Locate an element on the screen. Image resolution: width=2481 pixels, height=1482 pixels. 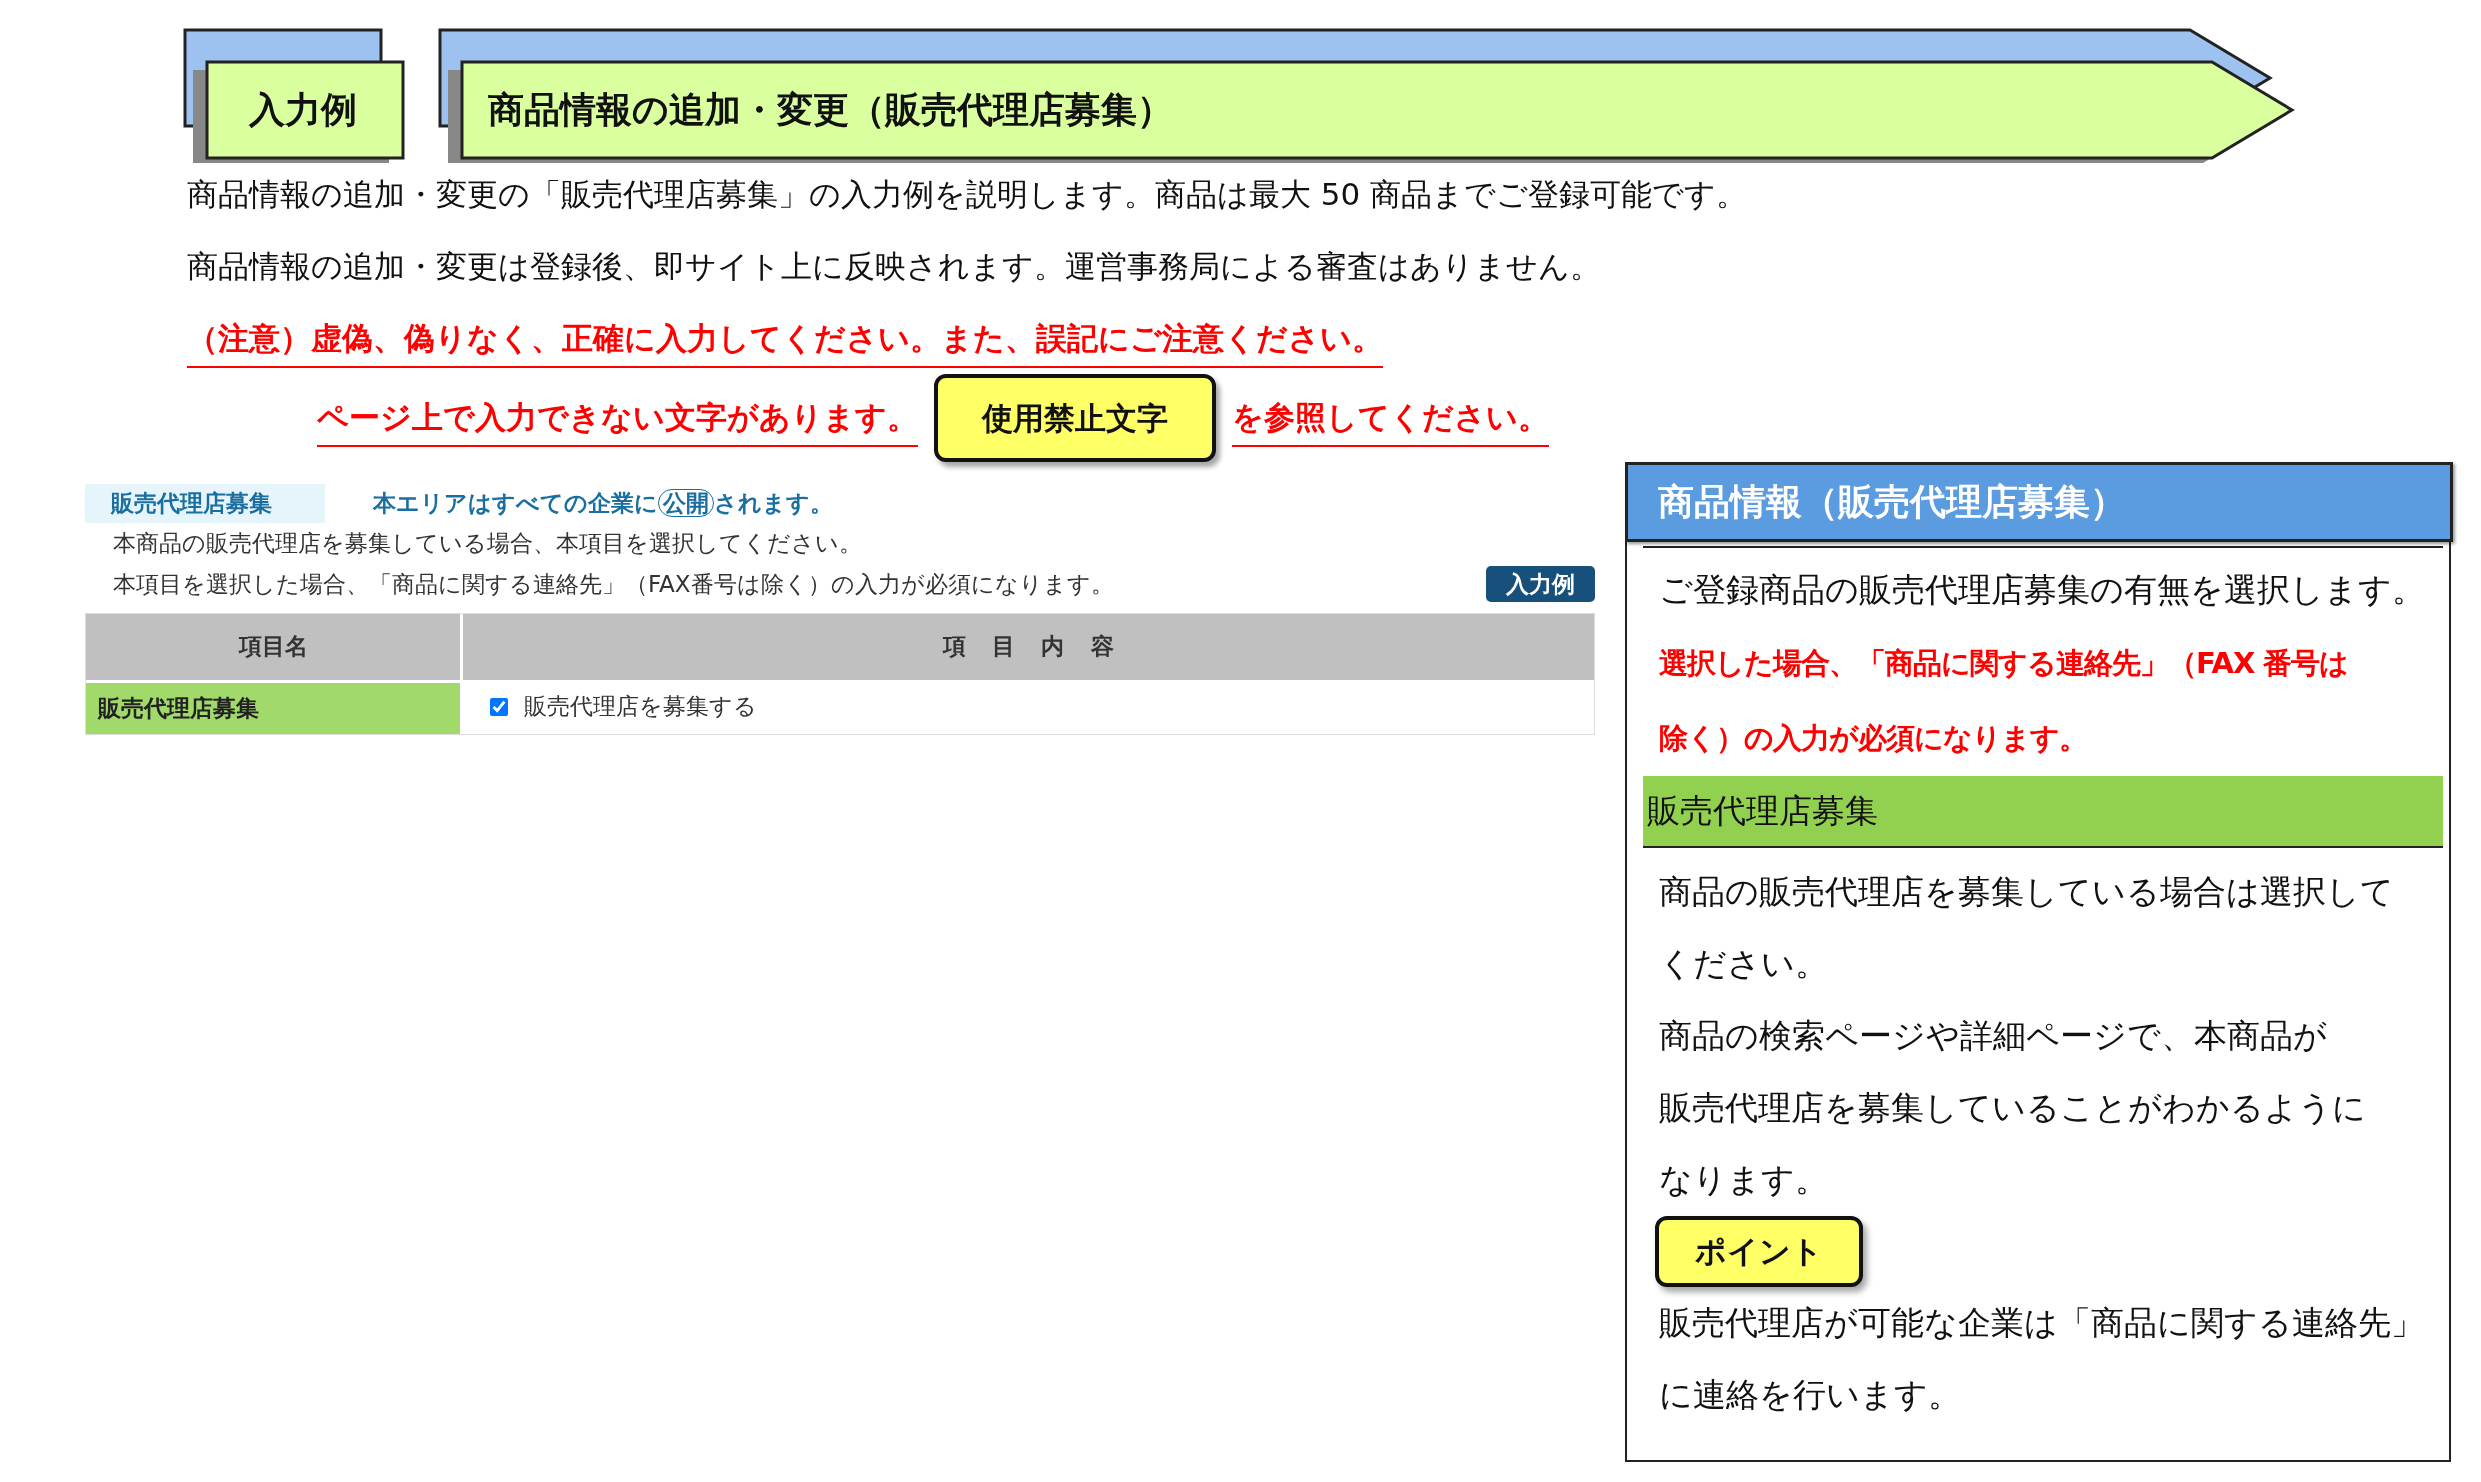
panel-title: 商品情報（販売代理店募集） is located at coordinates (2039, 502).